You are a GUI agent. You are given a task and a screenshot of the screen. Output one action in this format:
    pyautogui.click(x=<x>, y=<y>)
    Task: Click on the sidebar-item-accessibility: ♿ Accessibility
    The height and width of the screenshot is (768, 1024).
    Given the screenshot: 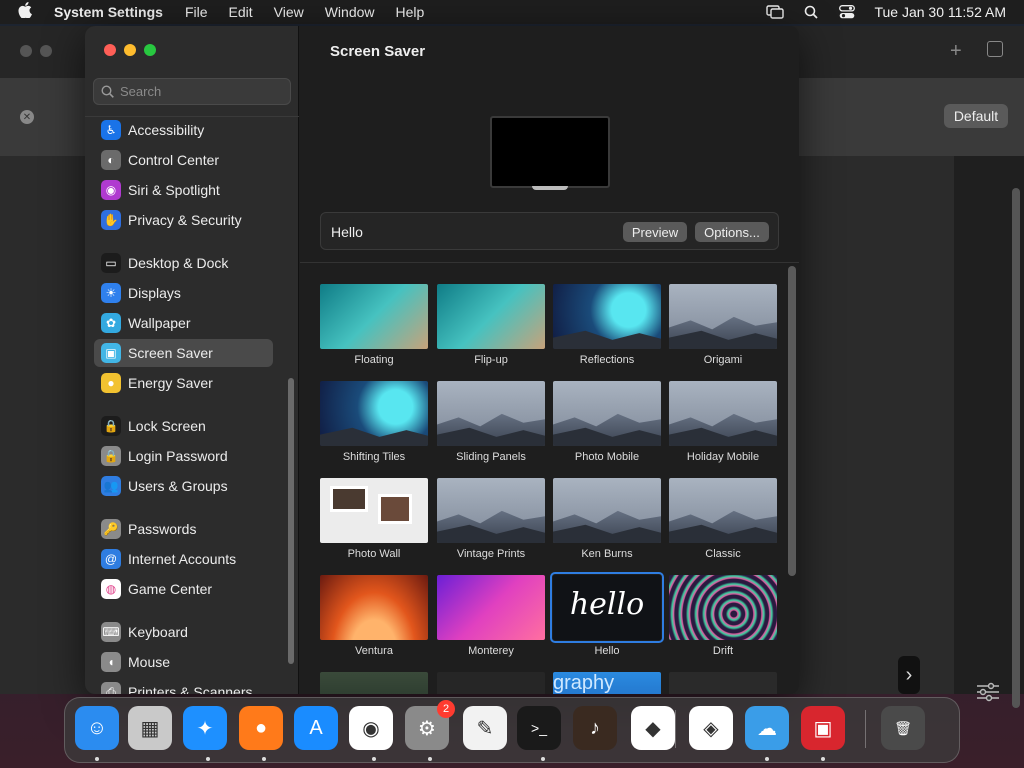 What is the action you would take?
    pyautogui.click(x=183, y=130)
    